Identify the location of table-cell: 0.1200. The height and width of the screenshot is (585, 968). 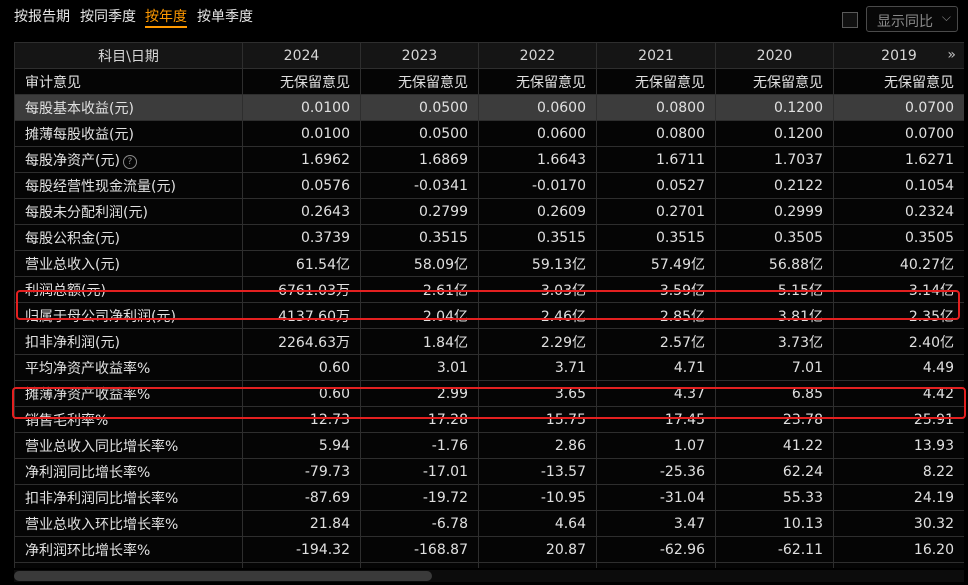
(774, 107).